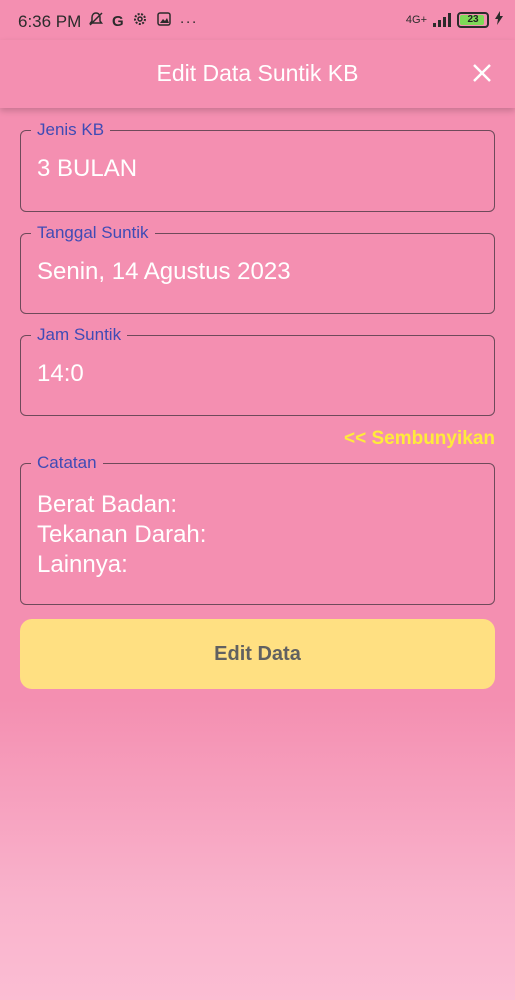 The image size is (515, 1000). I want to click on catatan-text: Berat Badan: Tekanan Darah: Lainnya:, so click(121, 535).